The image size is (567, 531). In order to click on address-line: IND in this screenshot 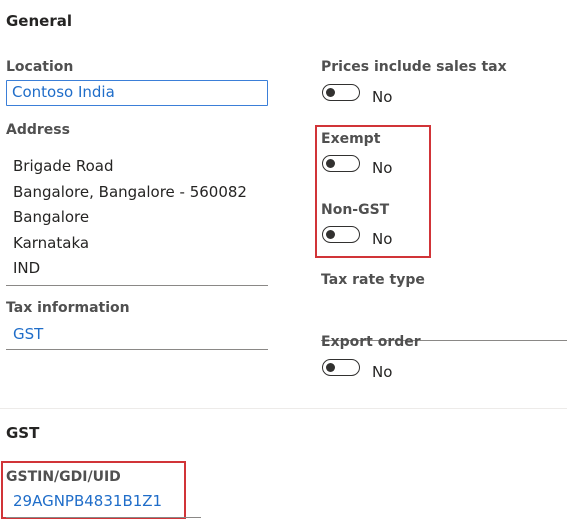, I will do `click(27, 268)`.